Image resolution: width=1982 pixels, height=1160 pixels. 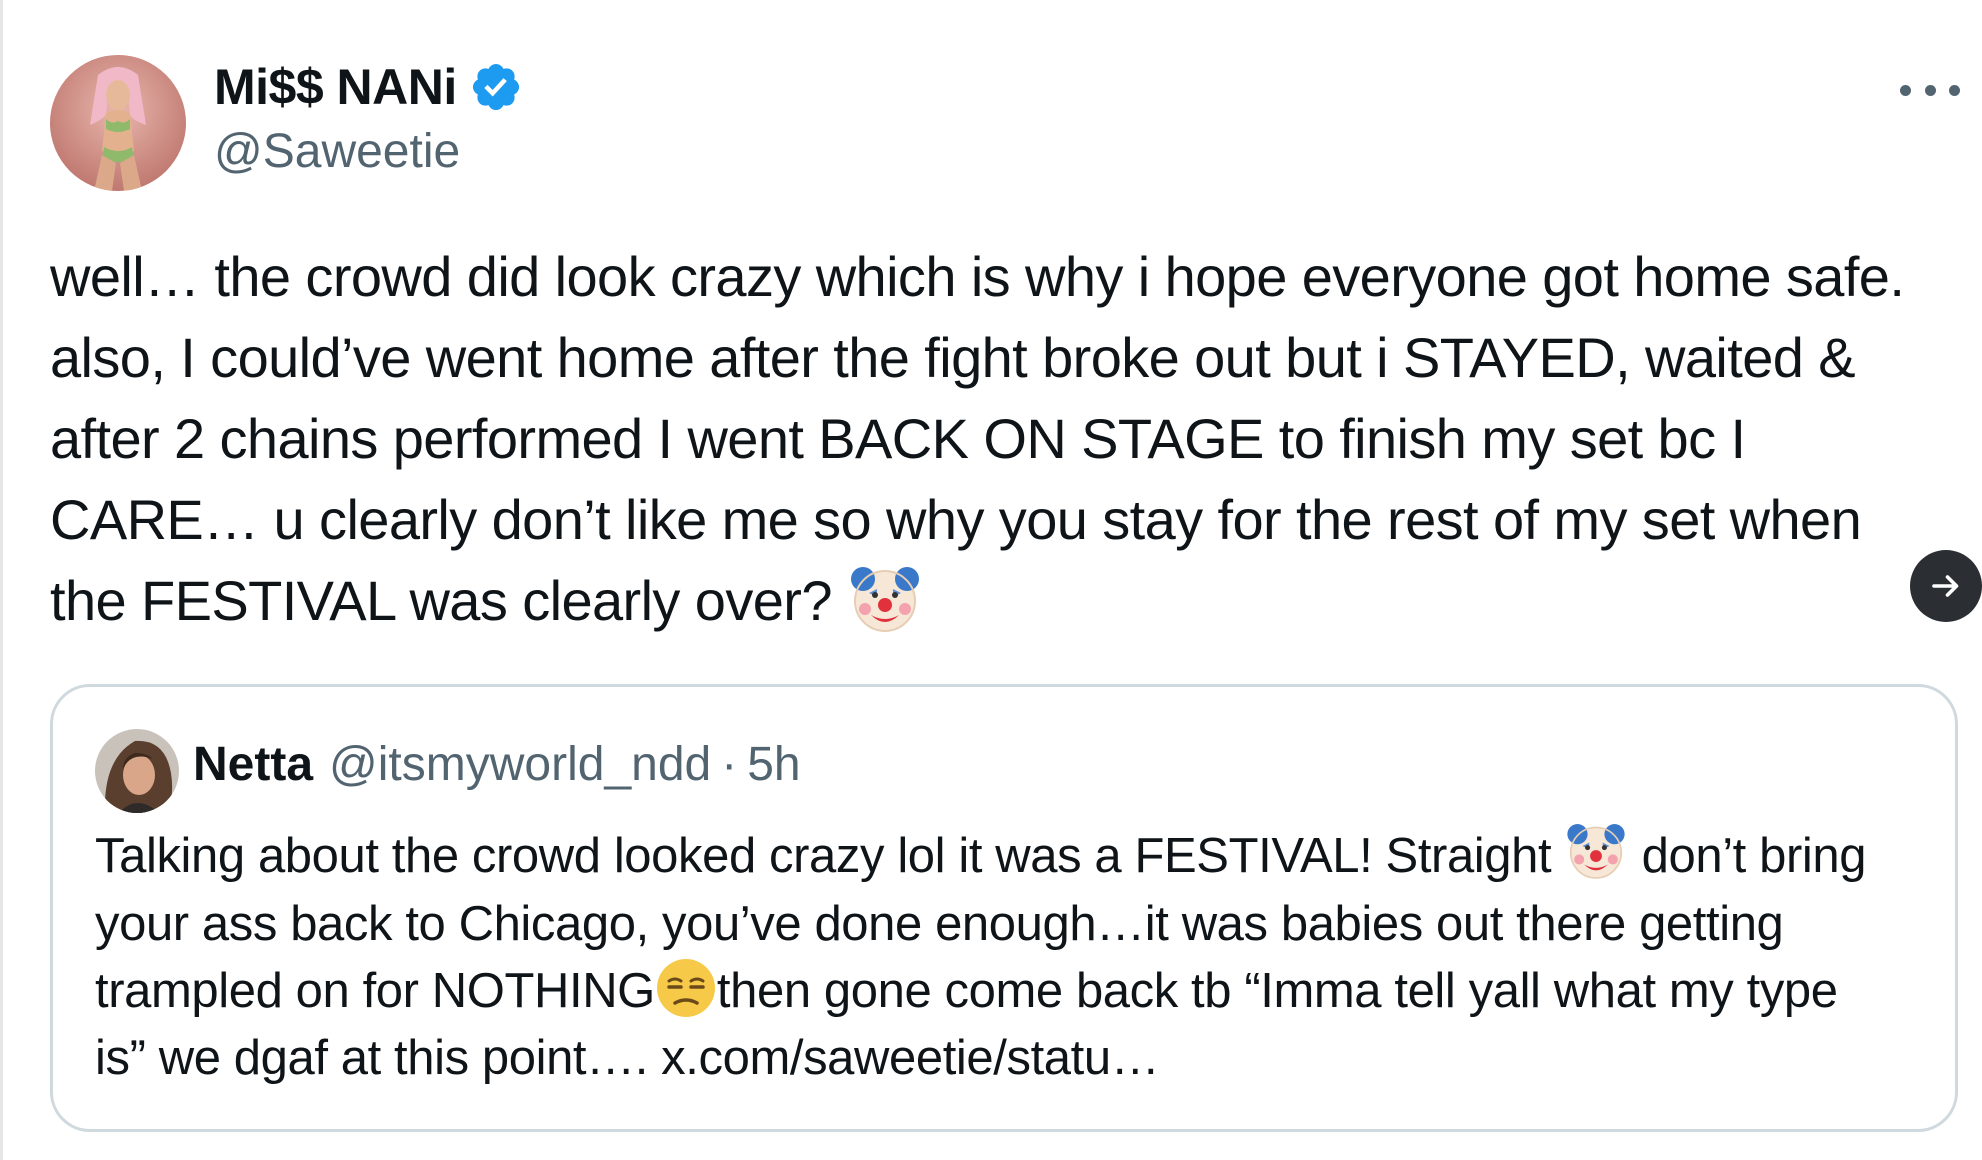 I want to click on quoted-header: Netta @itsmyworld_ndd · 5h, so click(x=497, y=764).